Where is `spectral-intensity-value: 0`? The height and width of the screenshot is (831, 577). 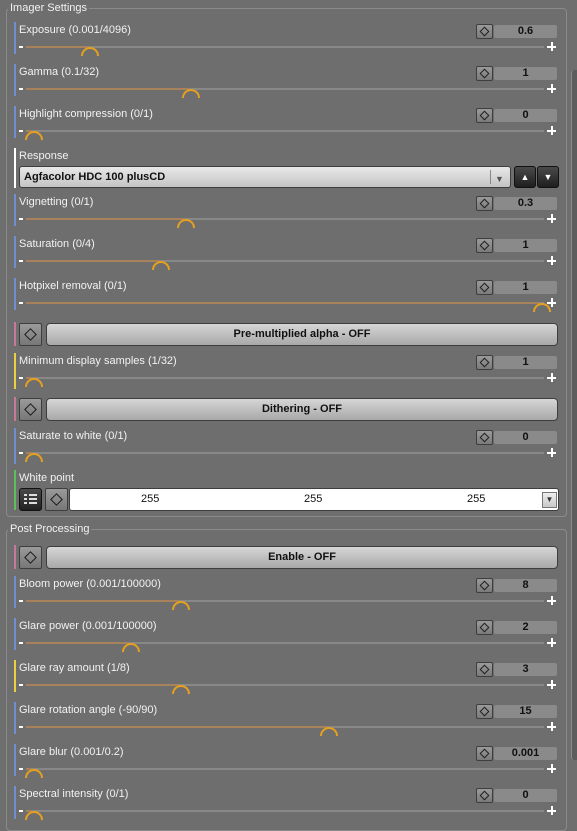
spectral-intensity-value: 0 is located at coordinates (525, 795).